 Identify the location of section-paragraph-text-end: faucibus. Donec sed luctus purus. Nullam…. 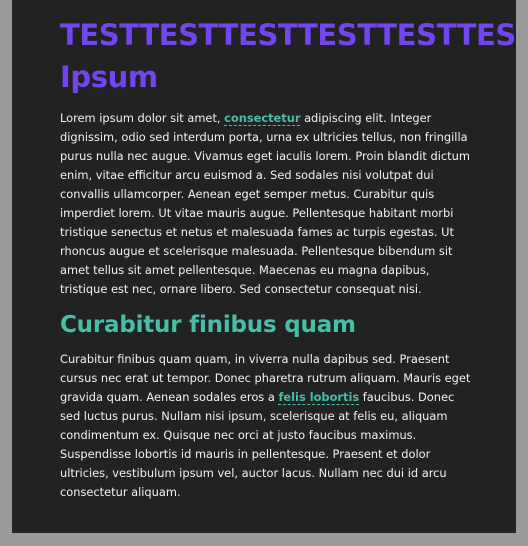
(257, 444).